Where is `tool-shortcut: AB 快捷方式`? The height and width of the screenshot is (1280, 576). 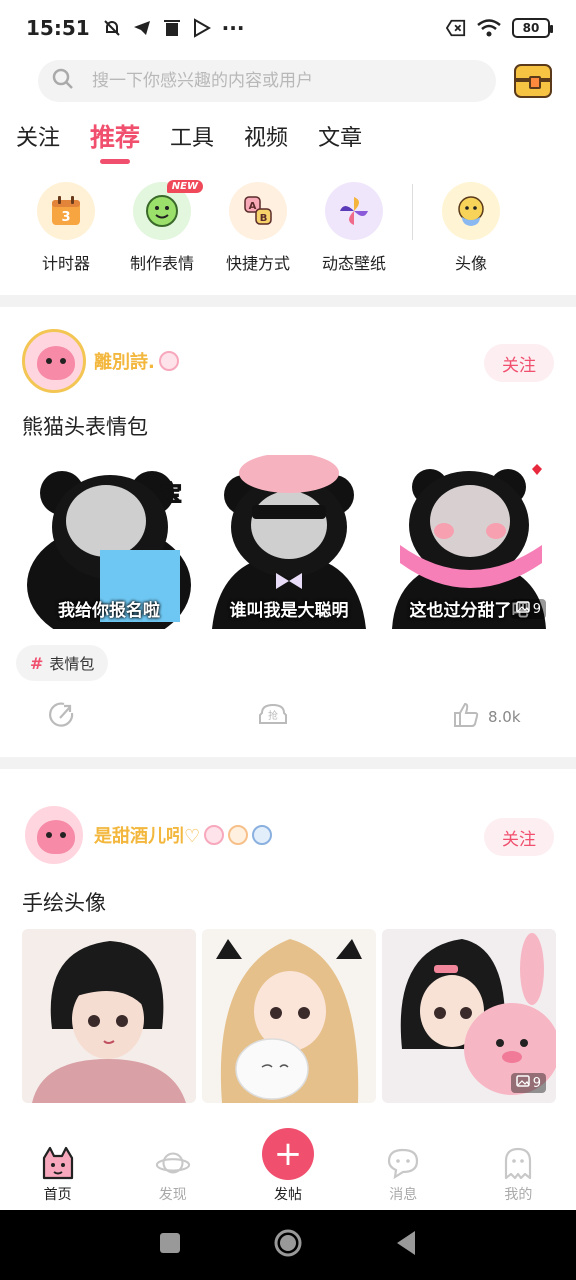 tool-shortcut: AB 快捷方式 is located at coordinates (258, 228).